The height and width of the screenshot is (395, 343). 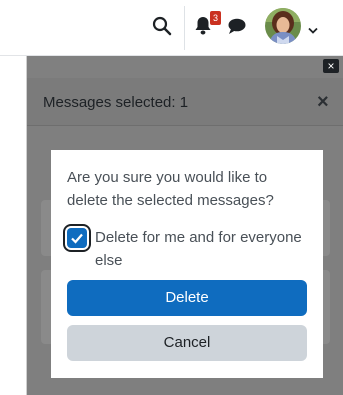 I want to click on chat-icon, so click(x=238, y=28).